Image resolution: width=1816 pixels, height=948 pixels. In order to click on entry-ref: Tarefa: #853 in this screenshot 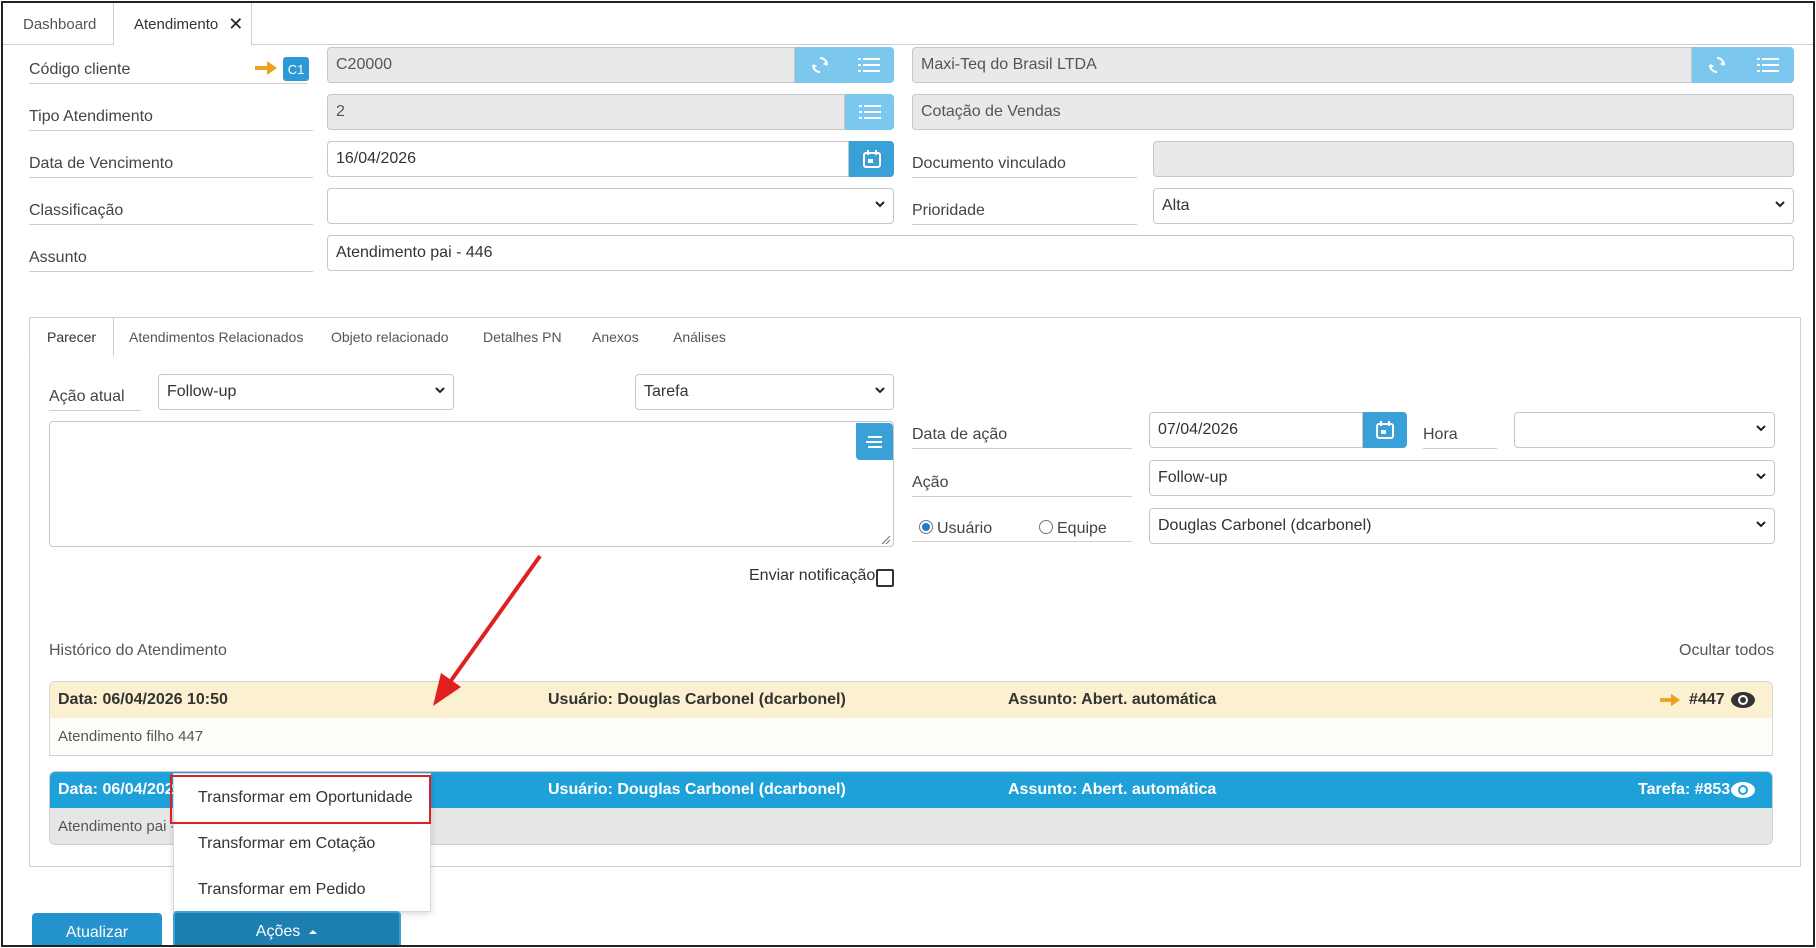, I will do `click(1684, 789)`.